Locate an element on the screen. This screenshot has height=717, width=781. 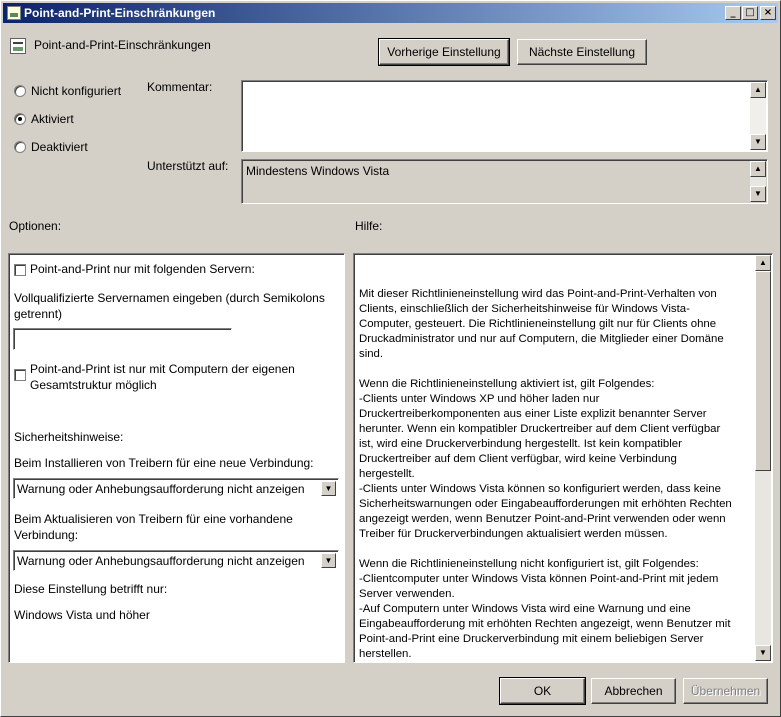
apply-button: Übernehmen is located at coordinates (725, 691).